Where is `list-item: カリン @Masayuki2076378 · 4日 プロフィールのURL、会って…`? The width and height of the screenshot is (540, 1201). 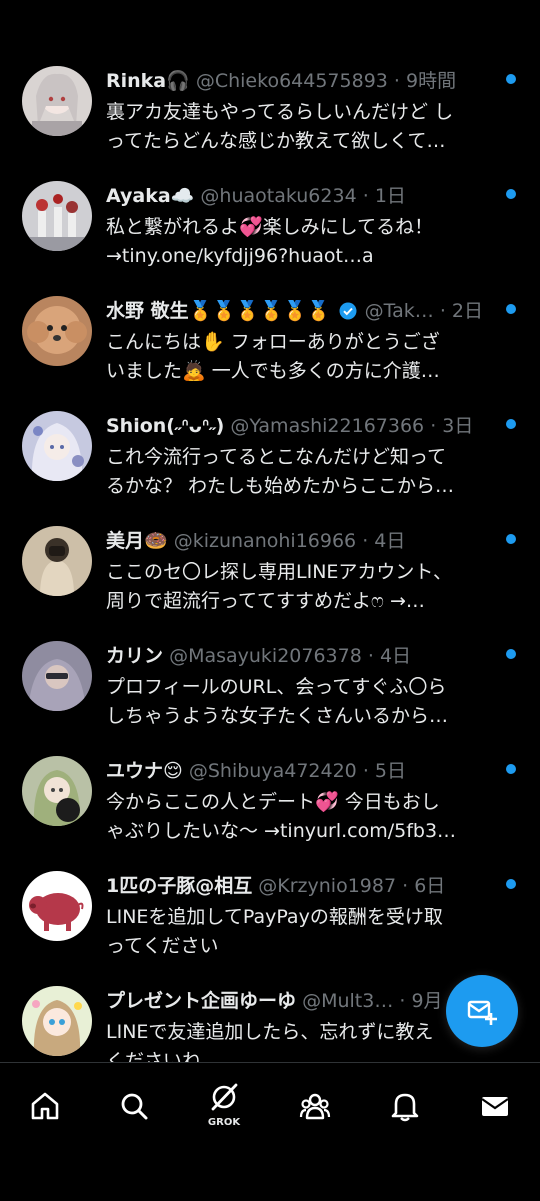 list-item: カリン @Masayuki2076378 · 4日 プロフィールのURL、会って… is located at coordinates (270, 690).